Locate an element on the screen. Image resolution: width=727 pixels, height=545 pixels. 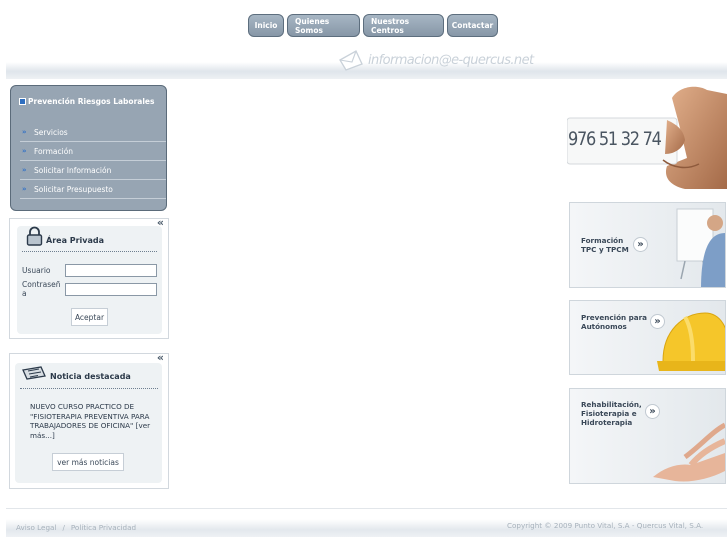
private-area-title: Área Privada is located at coordinates (75, 240).